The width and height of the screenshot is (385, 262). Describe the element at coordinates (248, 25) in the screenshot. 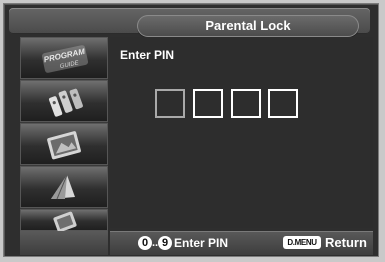

I see `page-title: Parental Lock` at that location.